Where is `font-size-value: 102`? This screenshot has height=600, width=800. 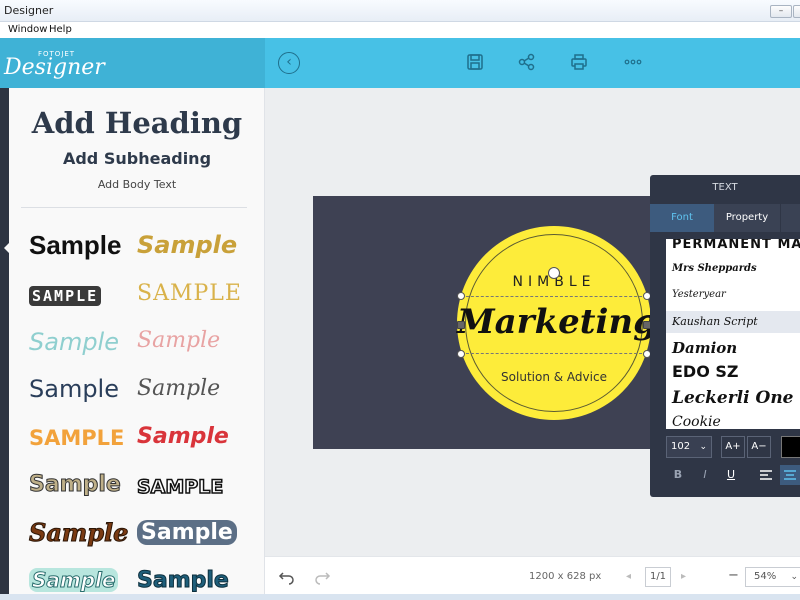
font-size-value: 102 is located at coordinates (681, 446).